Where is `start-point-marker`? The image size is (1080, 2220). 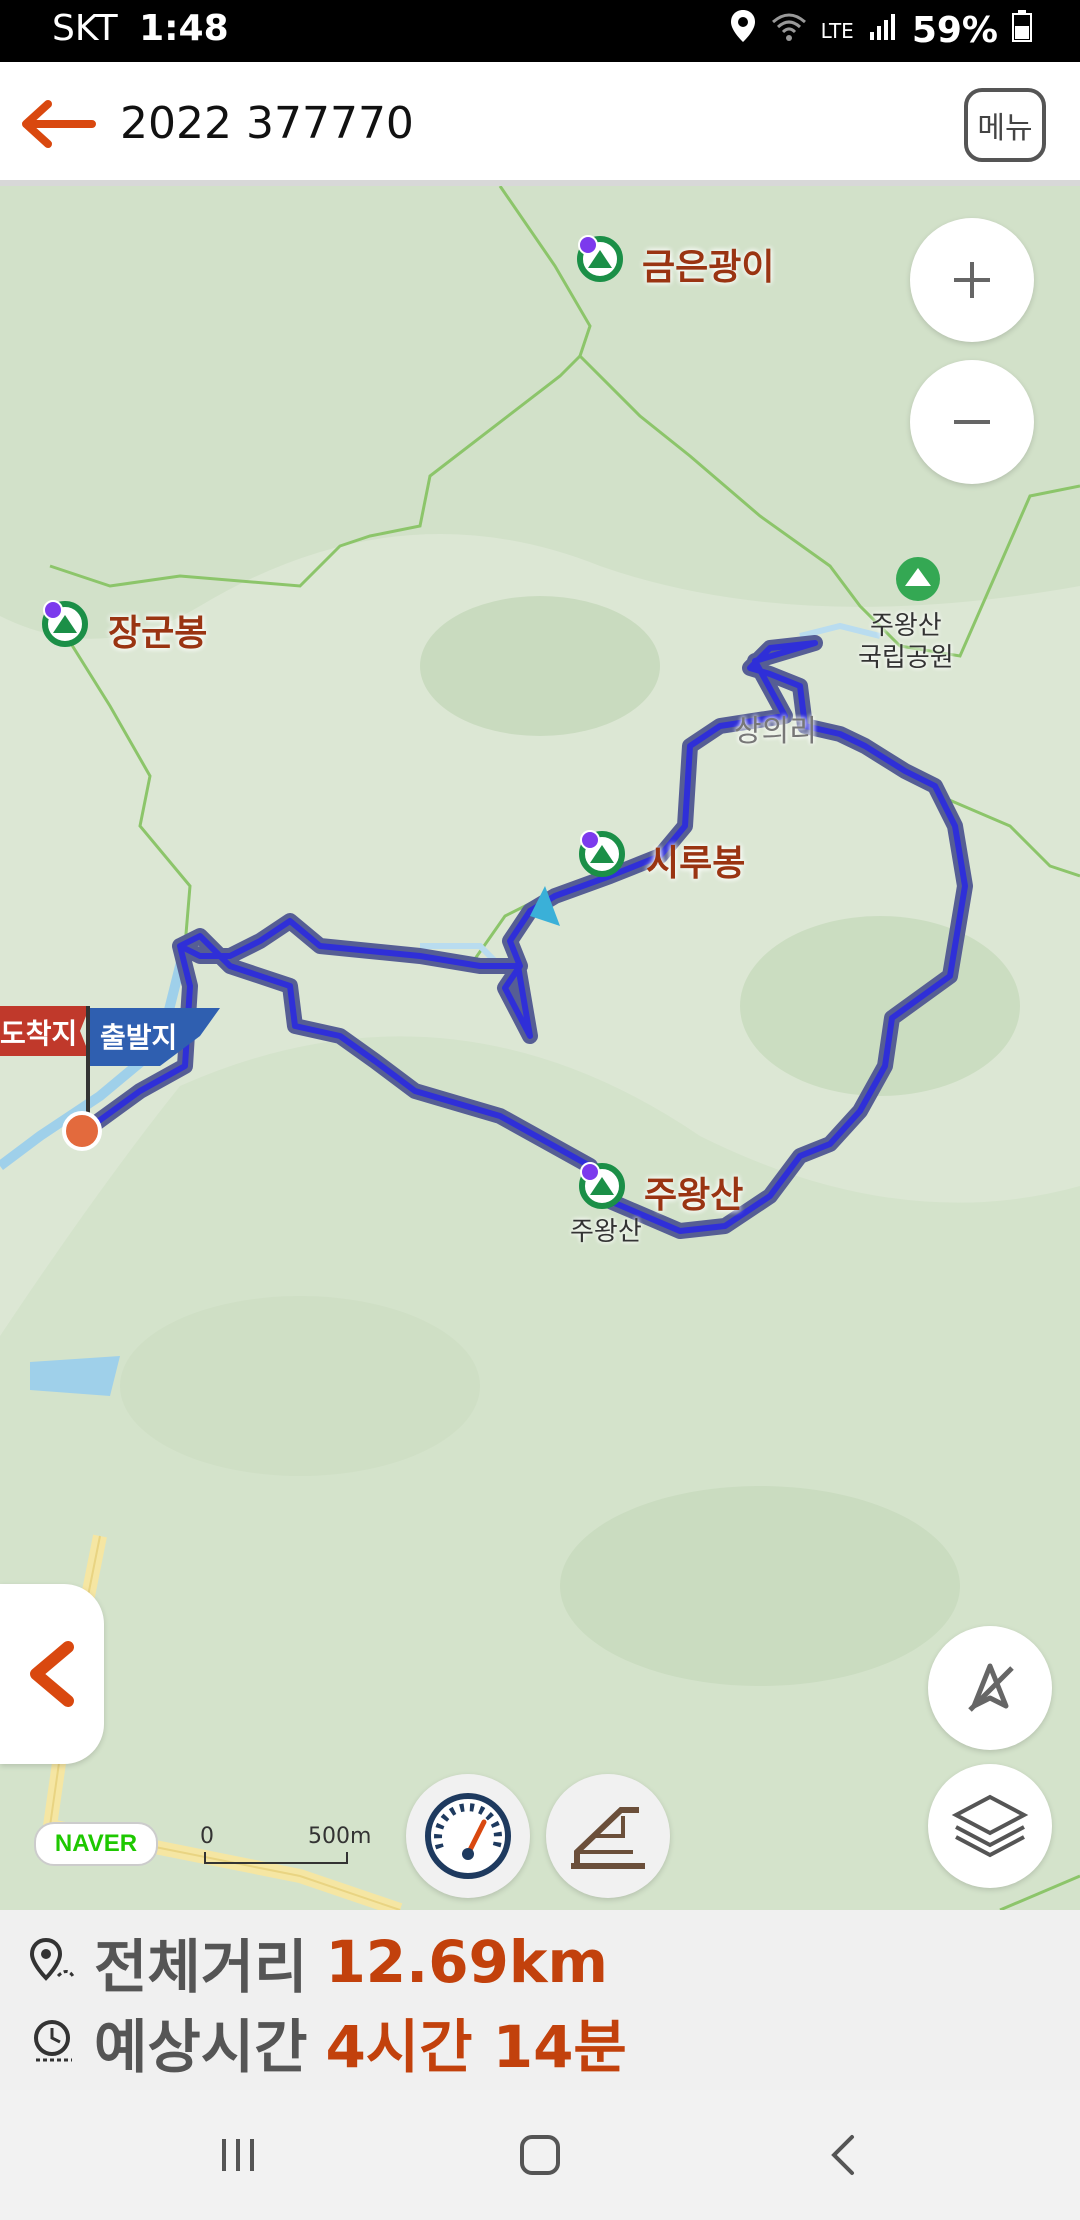 start-point-marker is located at coordinates (82, 1131).